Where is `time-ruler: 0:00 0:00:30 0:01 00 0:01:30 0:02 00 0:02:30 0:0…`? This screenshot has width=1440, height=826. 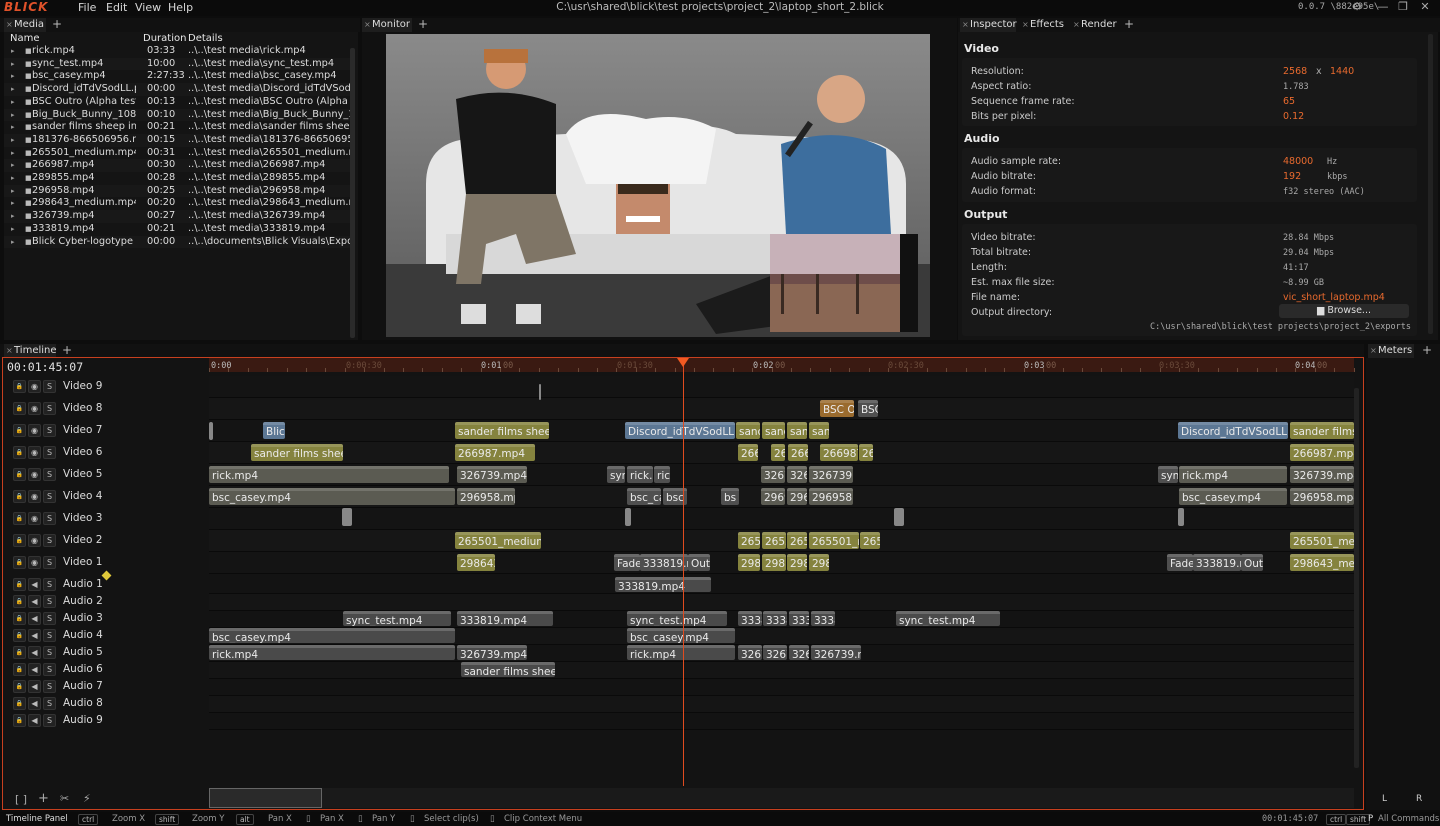 time-ruler: 0:00 0:00:30 0:01 00 0:01:30 0:02 00 0:02:30 0:0… is located at coordinates (782, 365).